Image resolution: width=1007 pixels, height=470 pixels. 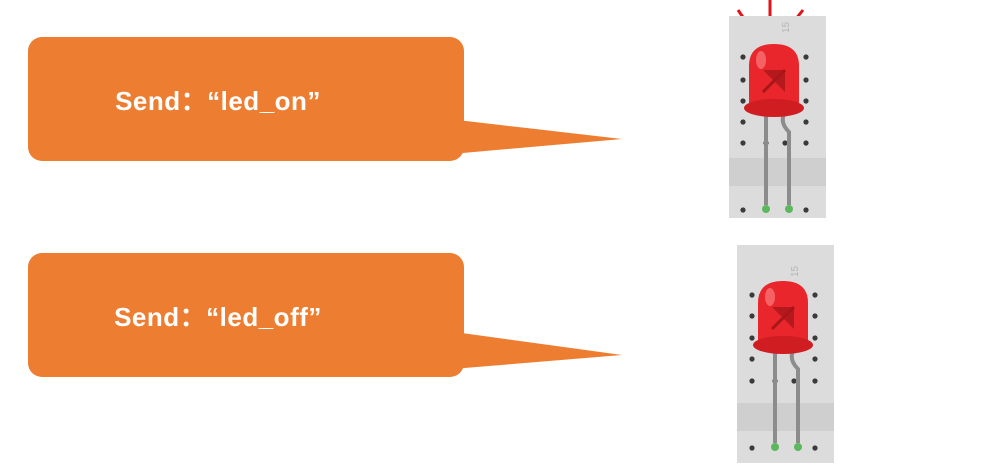 I want to click on breadboard-led-off: 15, so click(x=786, y=354).